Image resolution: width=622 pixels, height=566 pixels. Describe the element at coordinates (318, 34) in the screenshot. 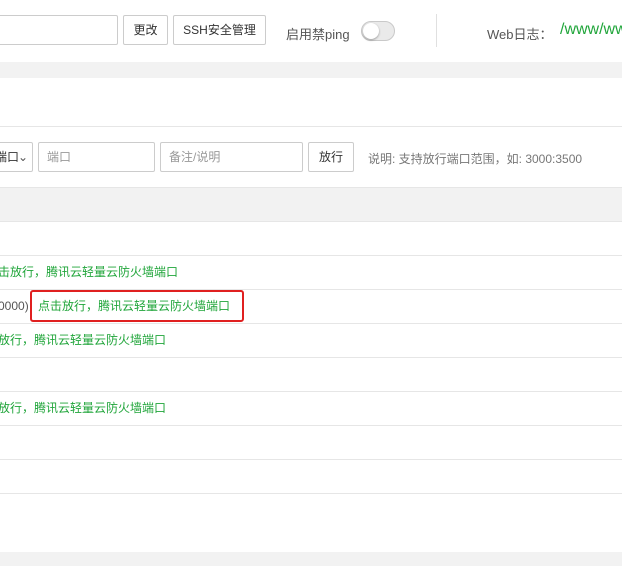

I see `ping-label: 启用禁ping` at that location.